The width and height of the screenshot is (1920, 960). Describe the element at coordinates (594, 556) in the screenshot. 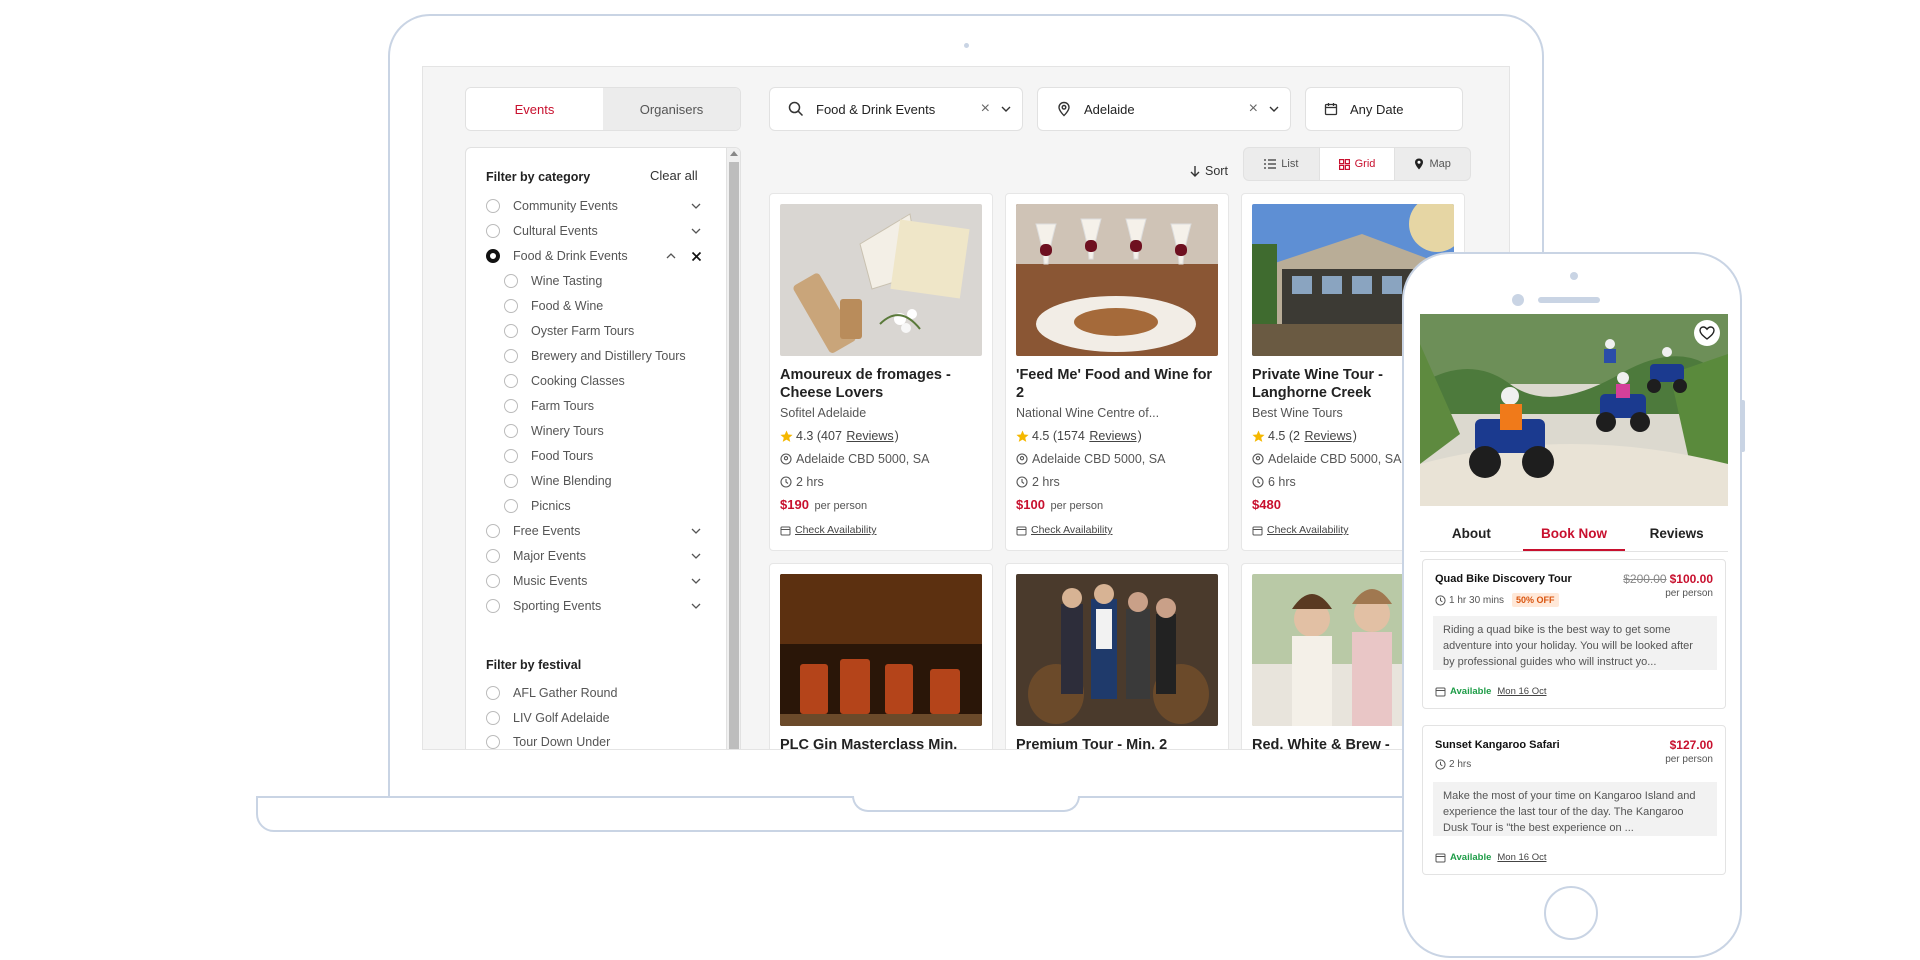

I see `category-item-major: Major Events` at that location.